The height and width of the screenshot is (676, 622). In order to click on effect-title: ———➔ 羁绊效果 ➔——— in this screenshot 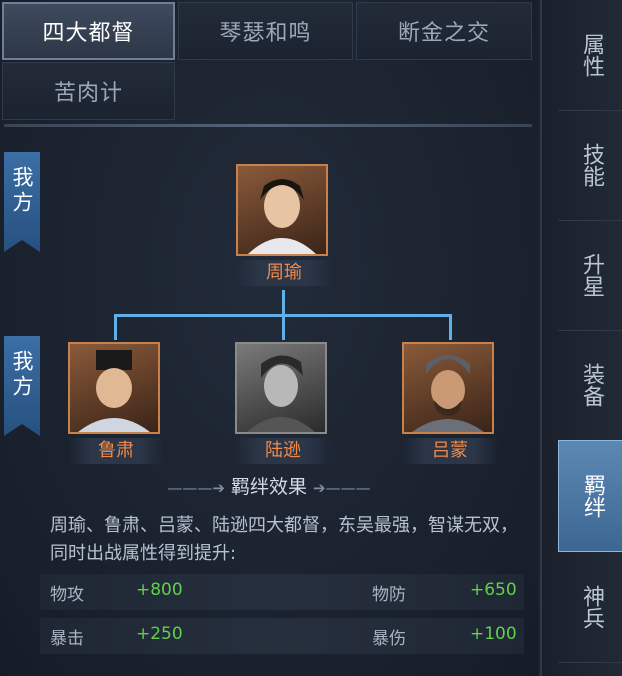, I will do `click(269, 485)`.